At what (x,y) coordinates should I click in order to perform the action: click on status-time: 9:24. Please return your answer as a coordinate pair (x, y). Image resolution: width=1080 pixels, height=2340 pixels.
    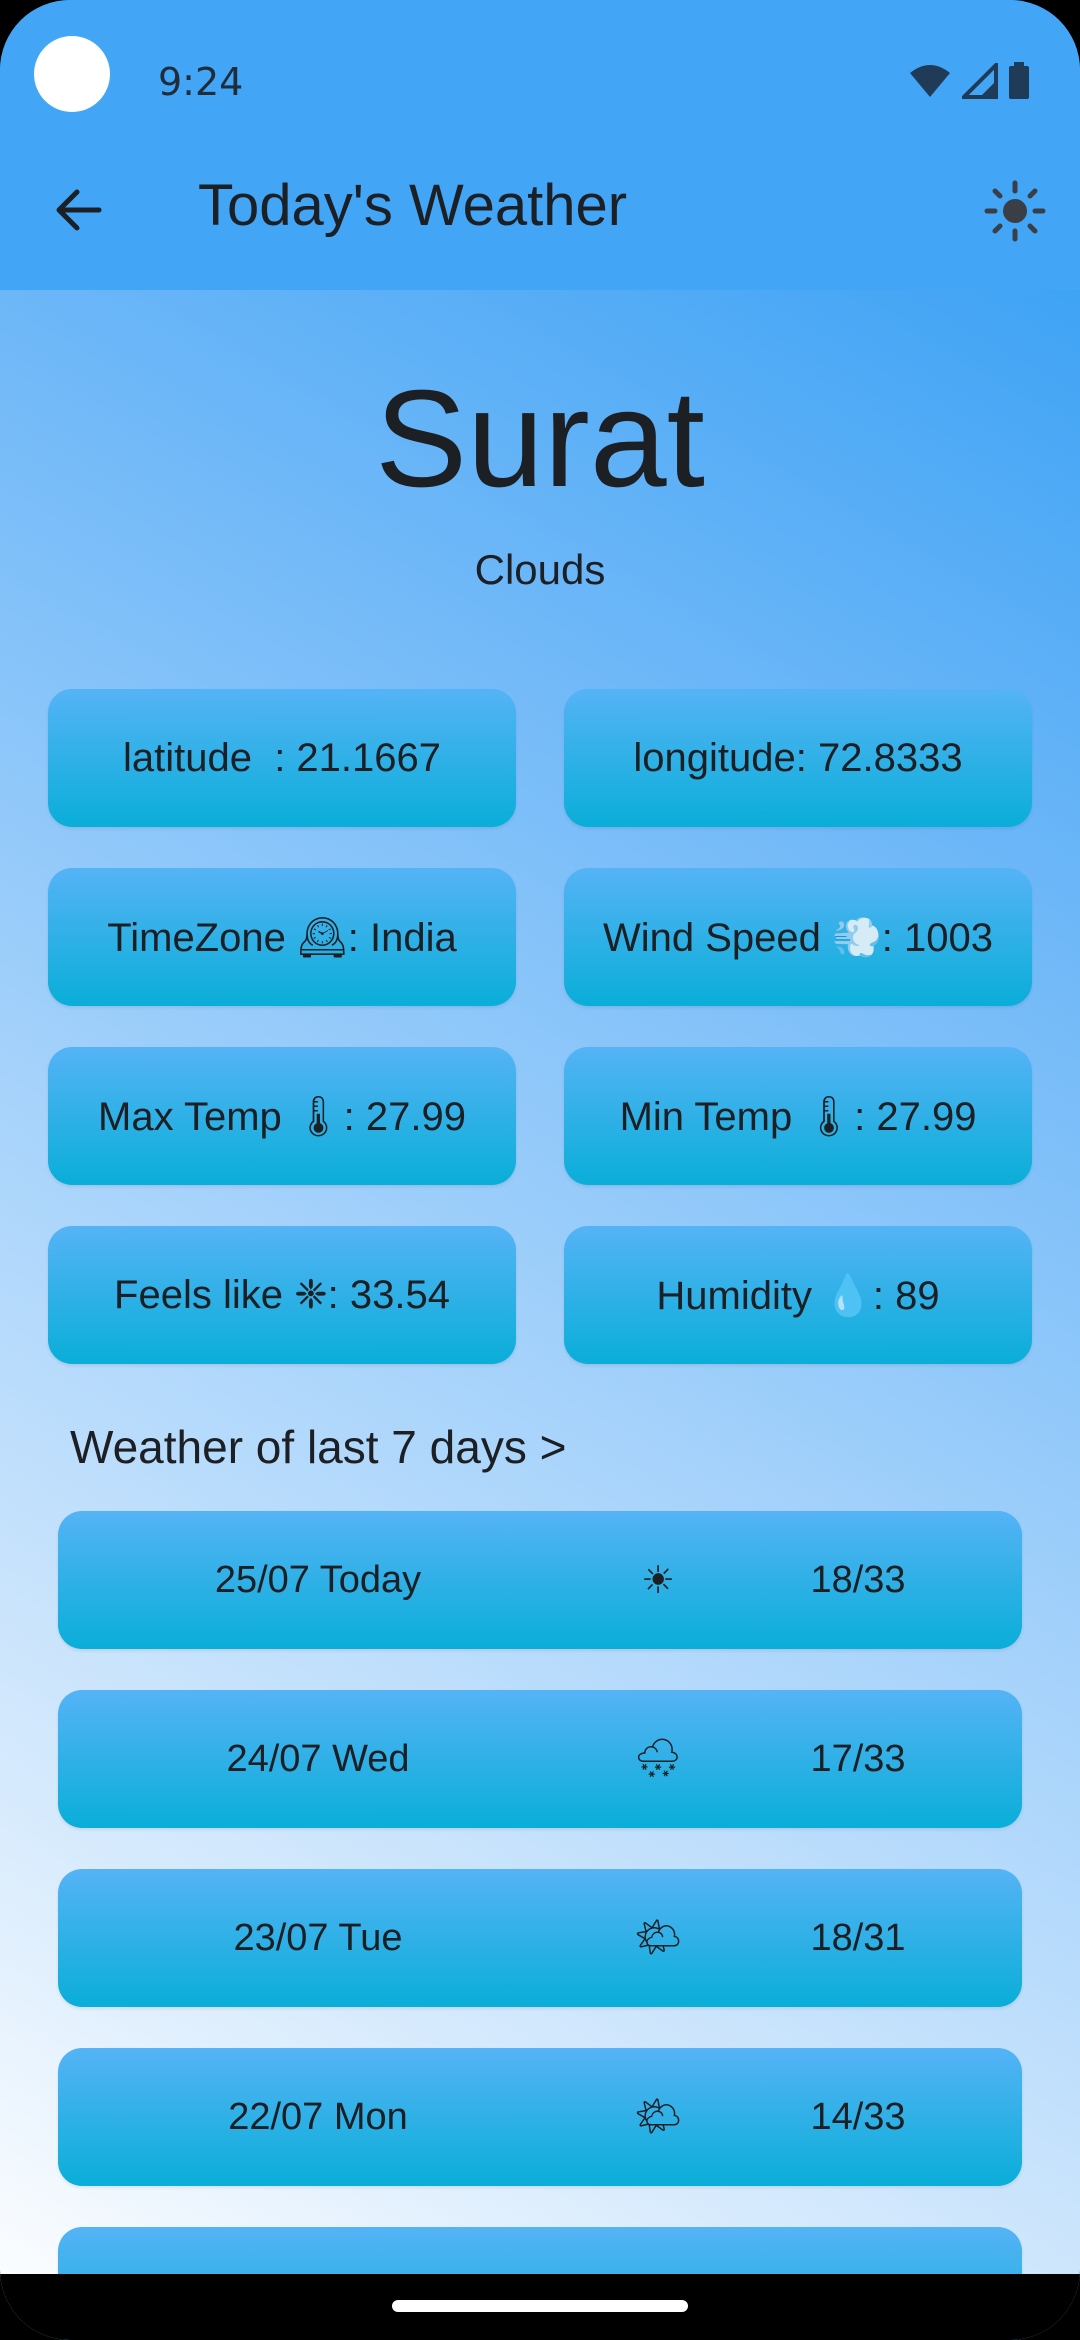
    Looking at the image, I should click on (201, 82).